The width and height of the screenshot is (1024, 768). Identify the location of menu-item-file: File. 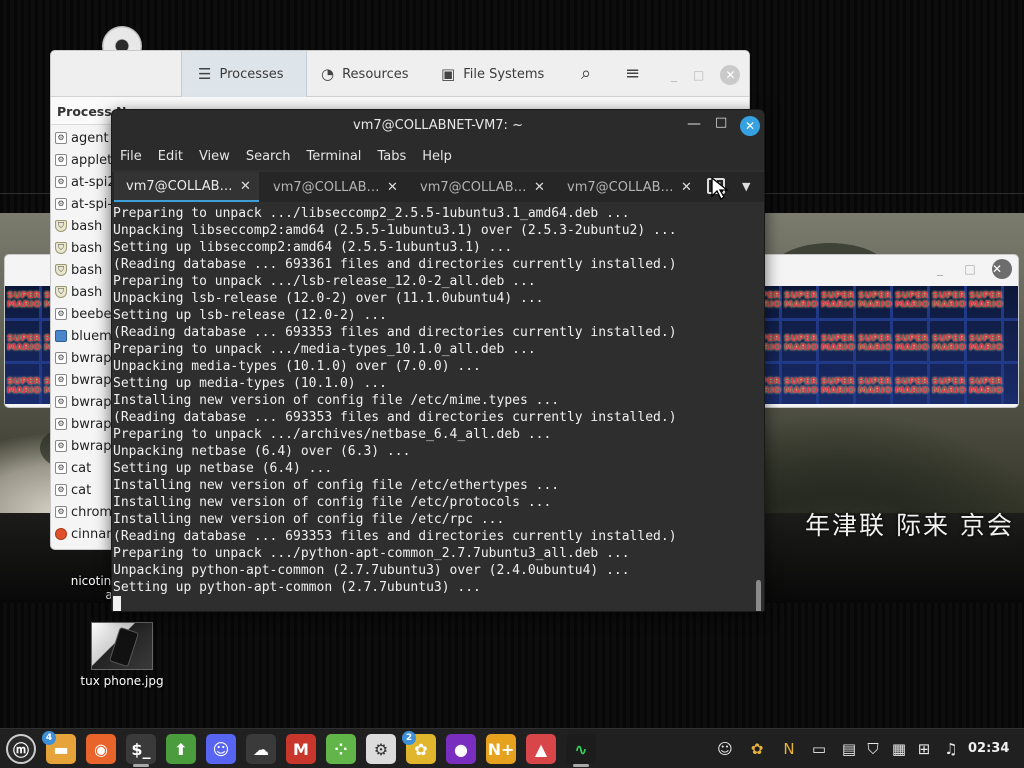
(131, 156).